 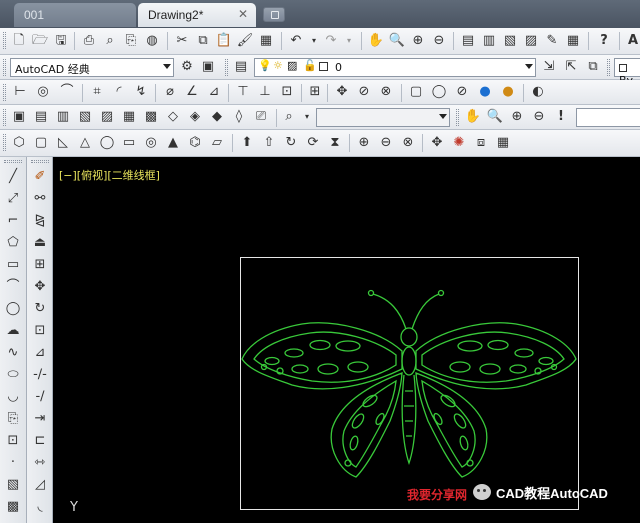 I want to click on left-view-icon: ▧, so click(x=85, y=117).